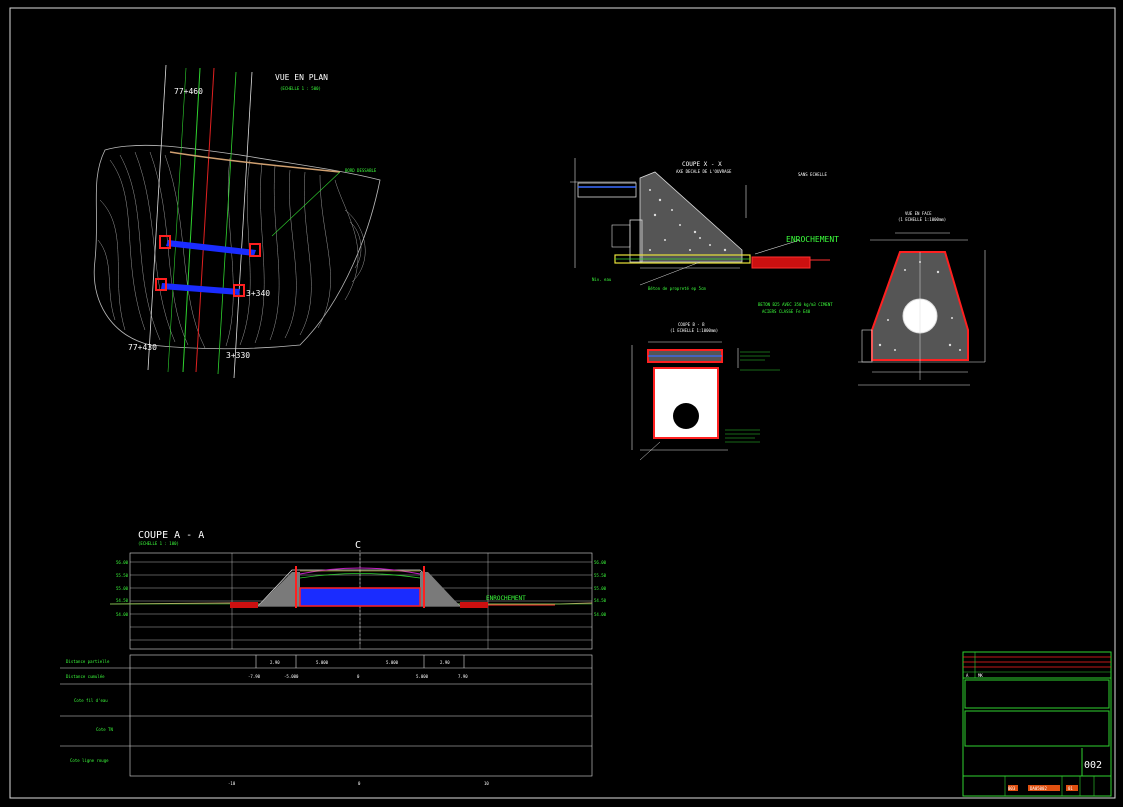 This screenshot has width=1123, height=807. I want to click on cumulative-distance-0: -7.90, so click(254, 676).